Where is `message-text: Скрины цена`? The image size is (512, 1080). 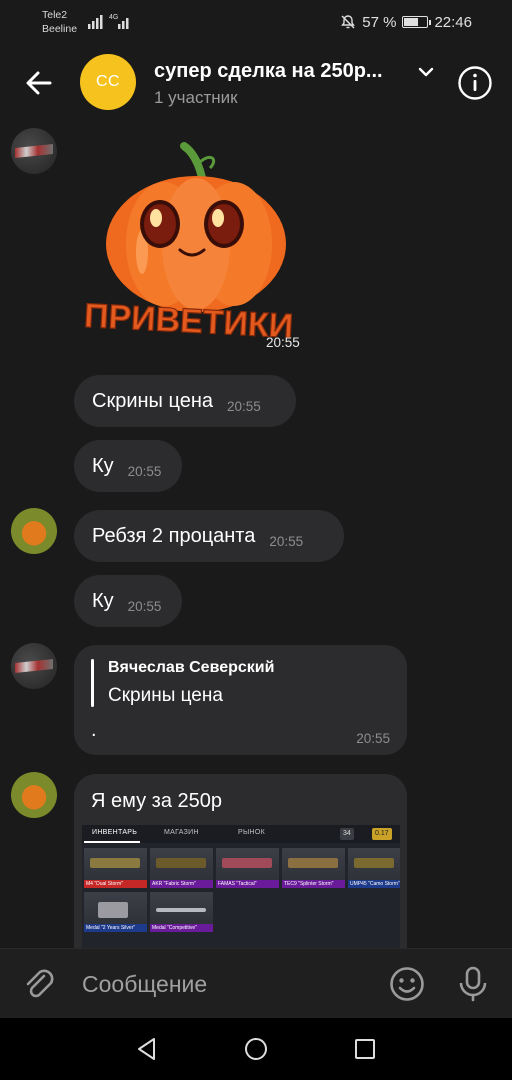
message-text: Скрины цена is located at coordinates (152, 400).